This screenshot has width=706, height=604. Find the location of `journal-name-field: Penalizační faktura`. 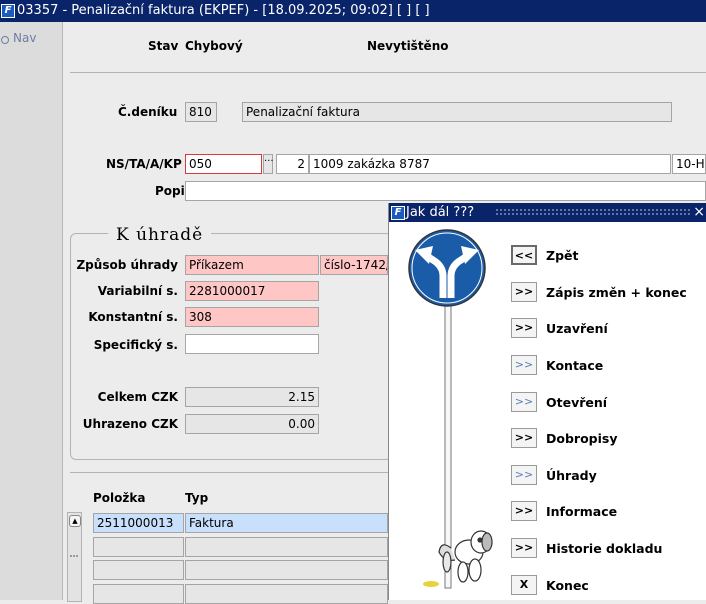

journal-name-field: Penalizační faktura is located at coordinates (457, 112).